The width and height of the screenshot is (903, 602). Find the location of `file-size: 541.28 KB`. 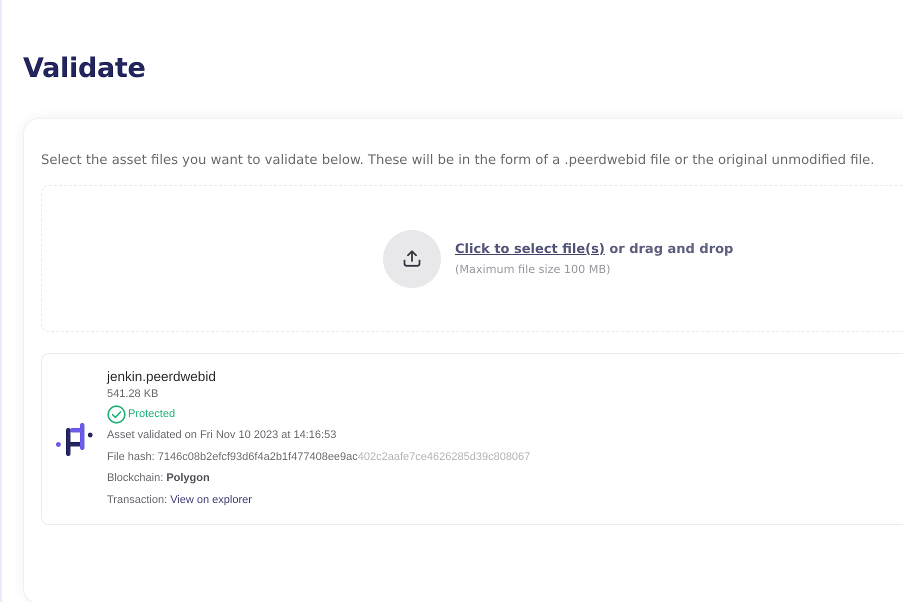

file-size: 541.28 KB is located at coordinates (133, 394).